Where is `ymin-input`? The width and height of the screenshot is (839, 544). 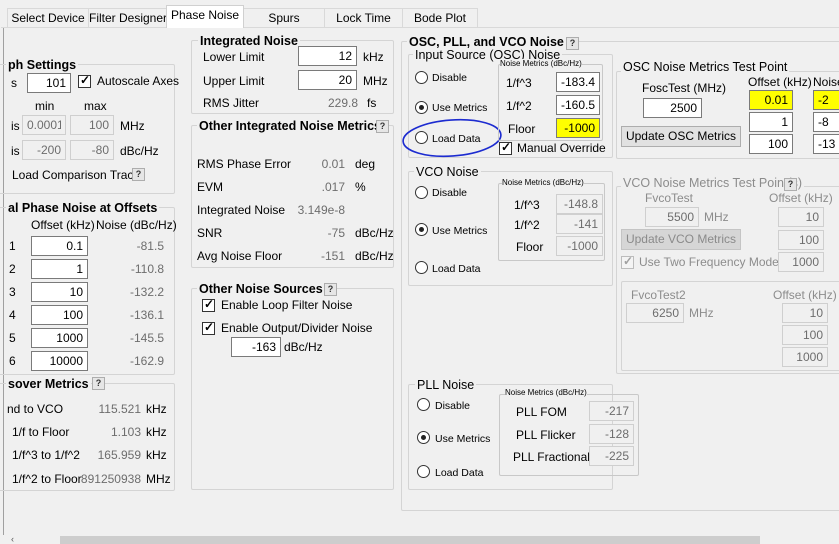 ymin-input is located at coordinates (44, 150).